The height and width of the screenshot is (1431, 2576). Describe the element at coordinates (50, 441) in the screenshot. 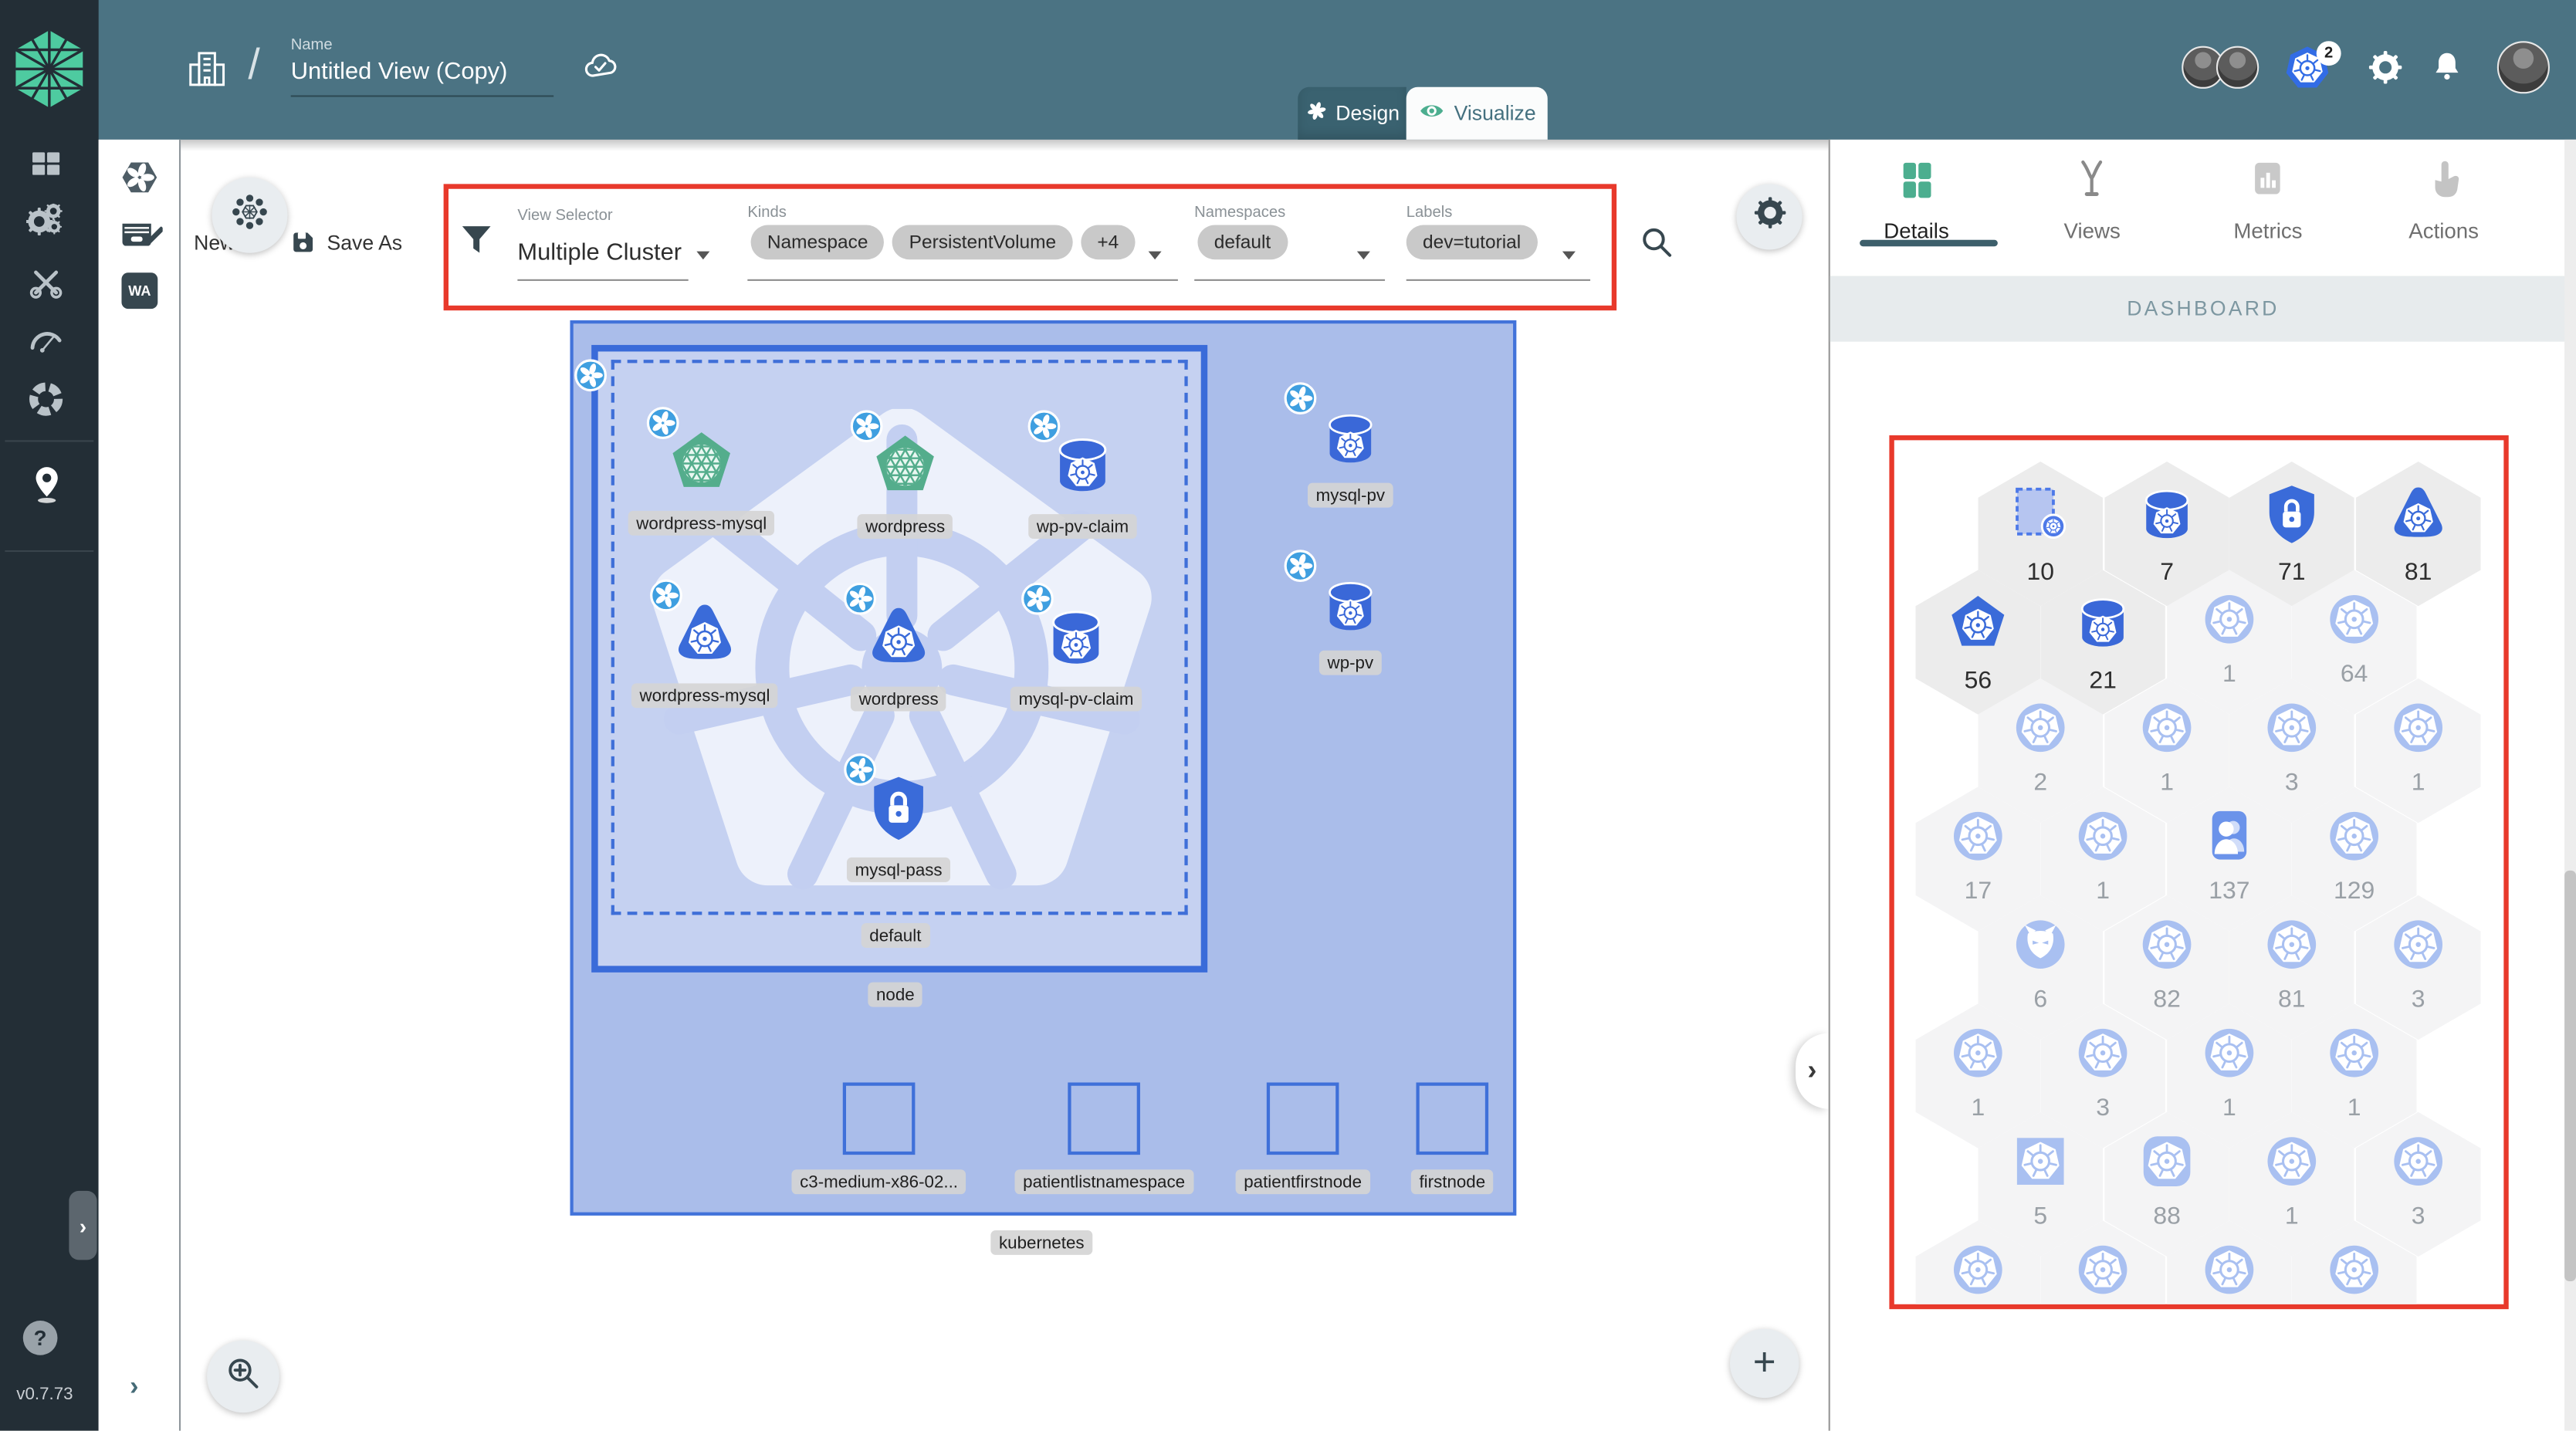

I see `sidebar-divider` at that location.